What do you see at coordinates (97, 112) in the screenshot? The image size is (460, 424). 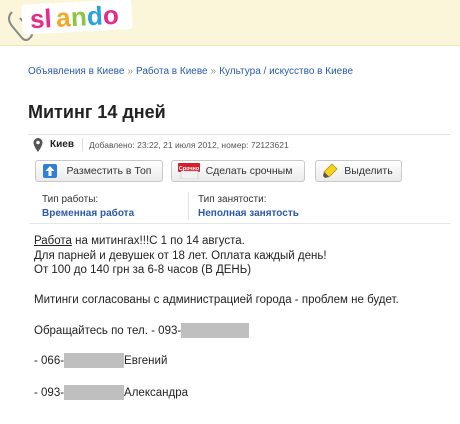 I see `page-title: Митинг 14 дней` at bounding box center [97, 112].